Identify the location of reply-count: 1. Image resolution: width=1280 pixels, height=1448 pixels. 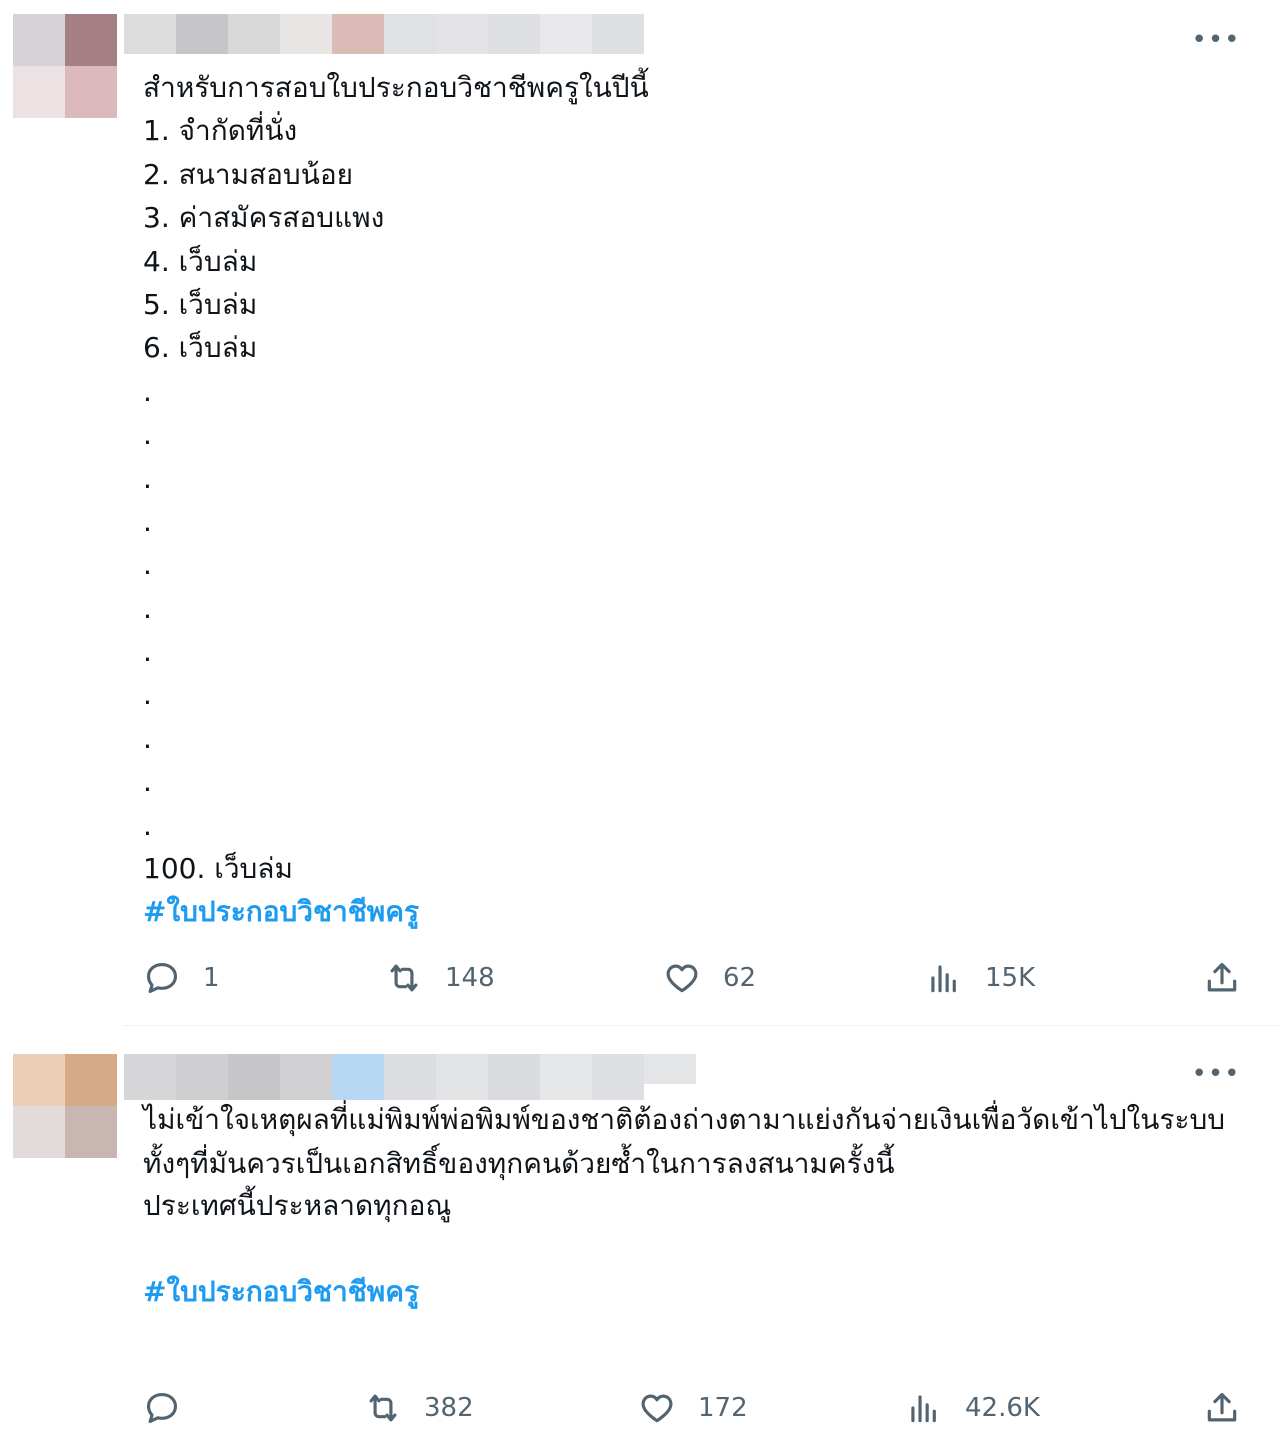
(211, 978).